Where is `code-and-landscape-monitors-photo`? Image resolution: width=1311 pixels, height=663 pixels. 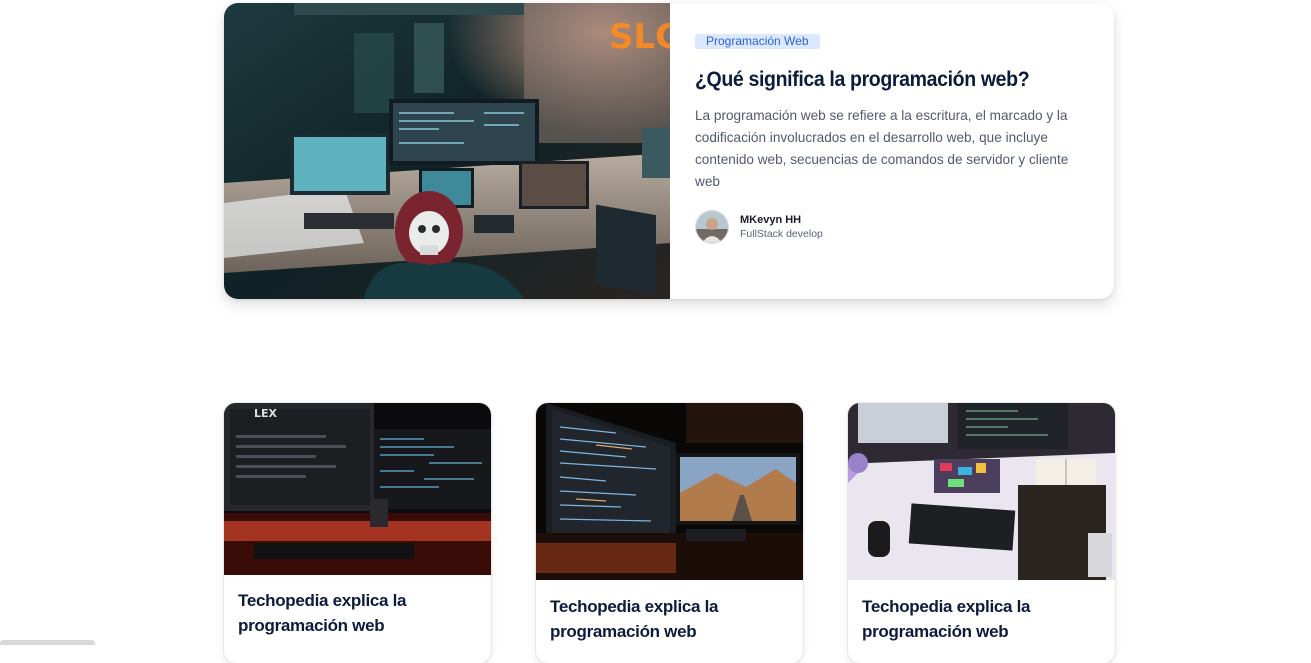 code-and-landscape-monitors-photo is located at coordinates (669, 491).